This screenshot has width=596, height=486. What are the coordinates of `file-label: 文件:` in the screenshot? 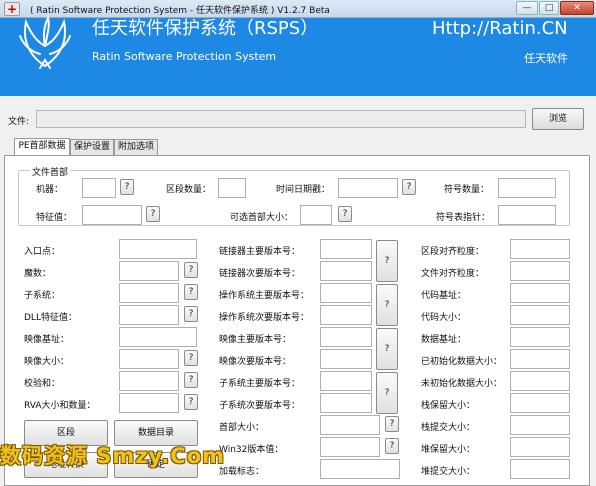 It's located at (19, 122).